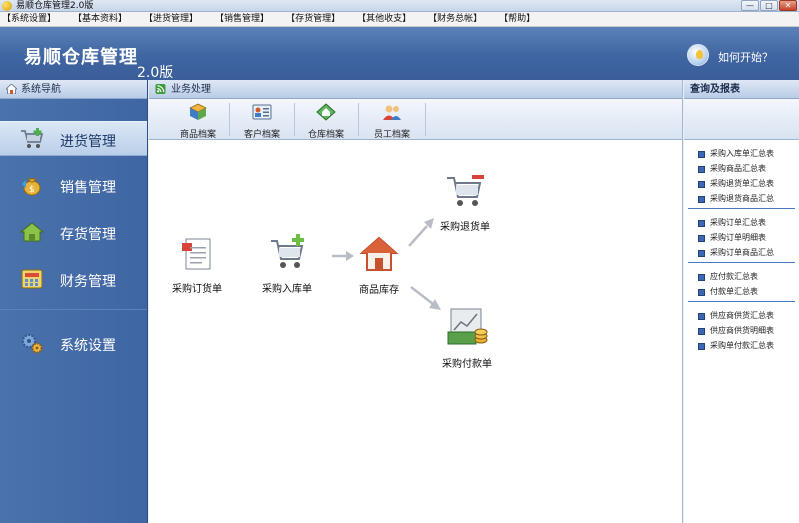 The image size is (799, 523). Describe the element at coordinates (465, 227) in the screenshot. I see `flow-label: 采购退货单` at that location.